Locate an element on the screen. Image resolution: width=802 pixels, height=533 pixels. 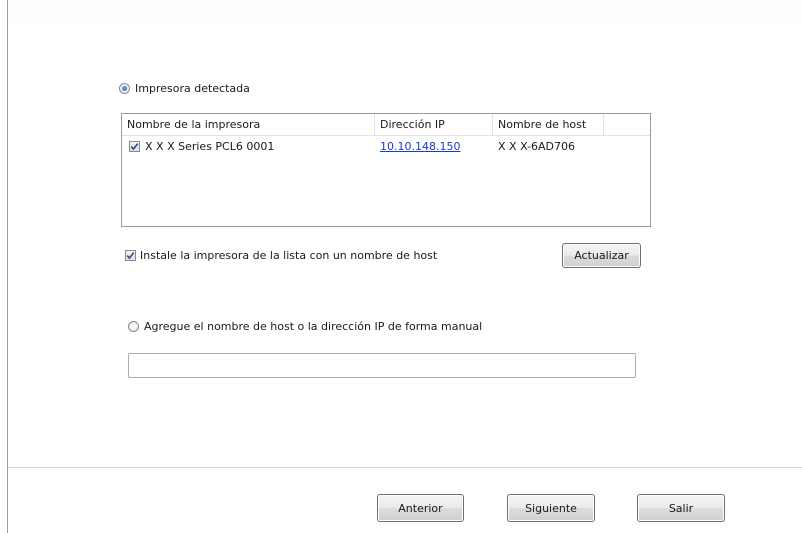
radio-selected-icon is located at coordinates (124, 88).